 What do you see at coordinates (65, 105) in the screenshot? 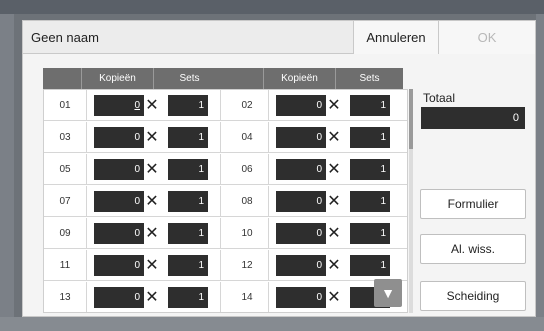
I see `row-number: 01` at bounding box center [65, 105].